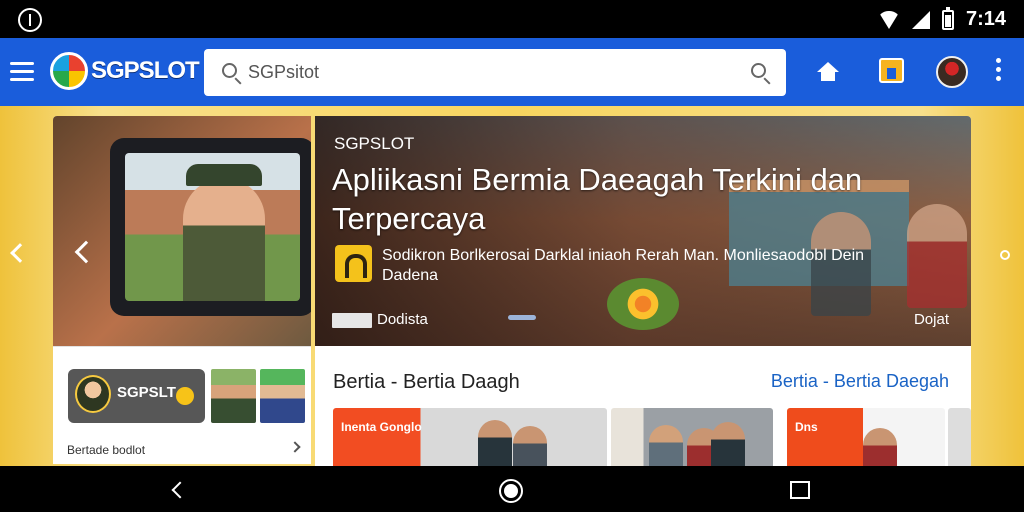 The width and height of the screenshot is (1024, 512). I want to click on home-button-icon, so click(511, 491).